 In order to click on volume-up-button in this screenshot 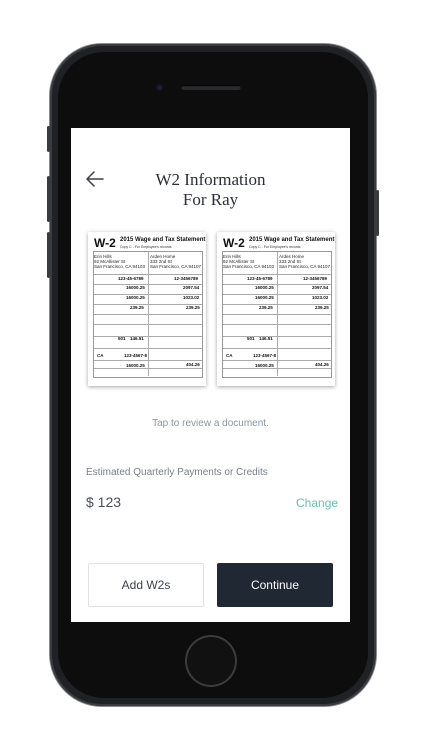, I will do `click(48, 199)`.